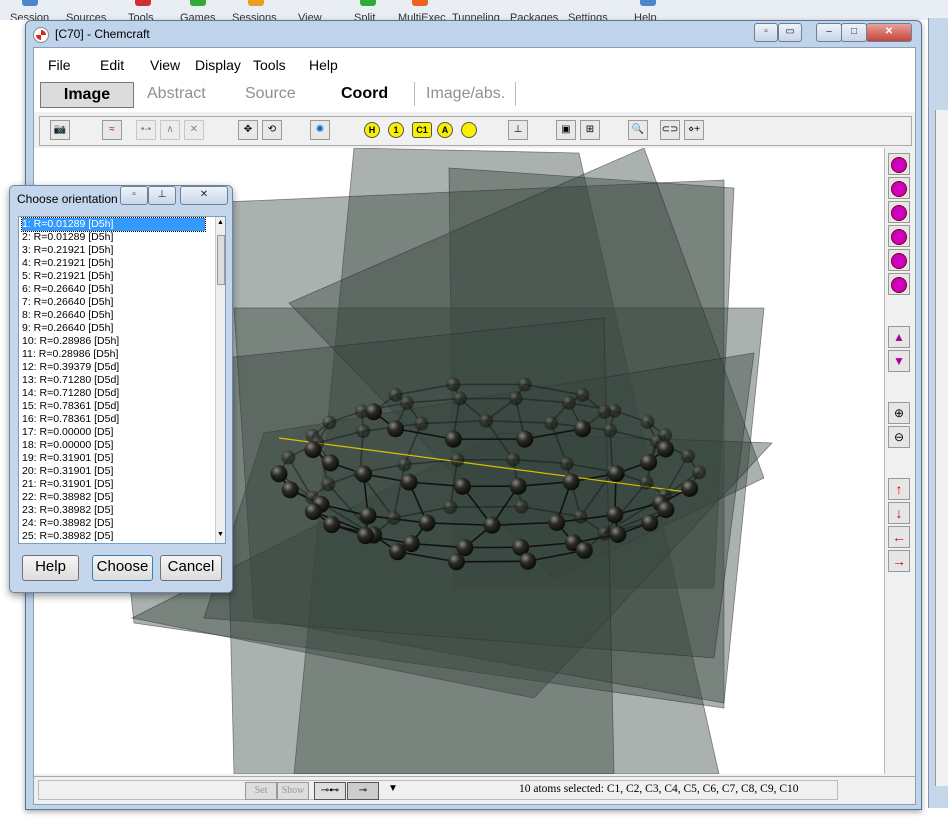 This screenshot has width=948, height=839. I want to click on zoom-search-icon: 🔍, so click(638, 130).